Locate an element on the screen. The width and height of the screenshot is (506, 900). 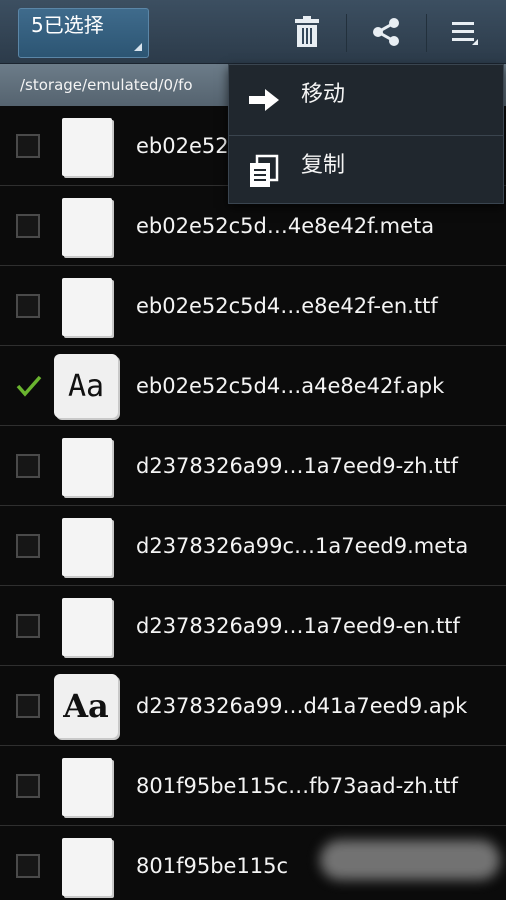
font-preview-serif-icon: Aa is located at coordinates (86, 706).